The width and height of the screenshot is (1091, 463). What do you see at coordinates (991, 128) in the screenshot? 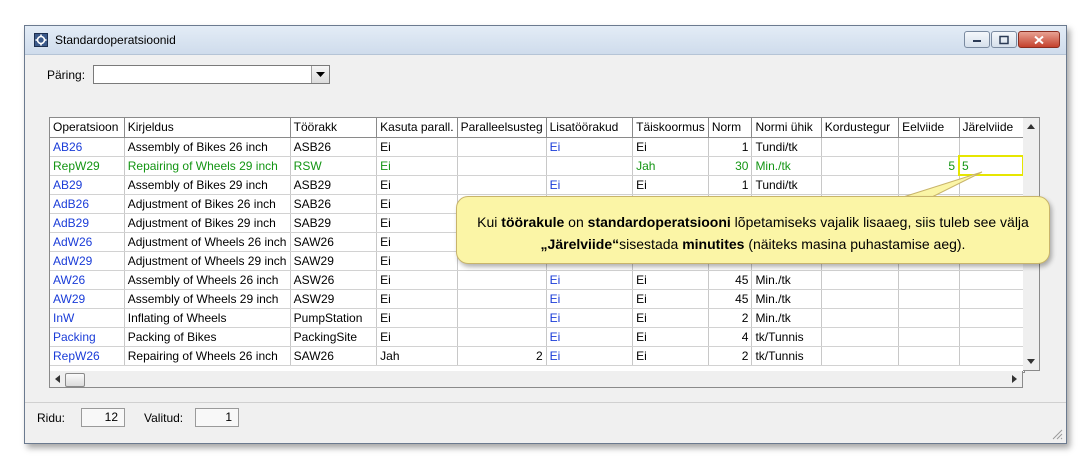
I see `column-header: Järelviide` at bounding box center [991, 128].